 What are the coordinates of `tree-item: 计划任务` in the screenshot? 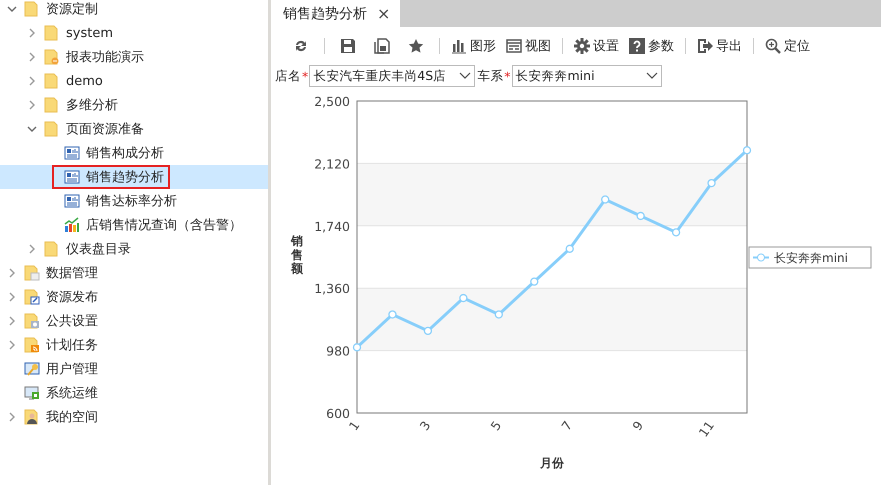 It's located at (134, 345).